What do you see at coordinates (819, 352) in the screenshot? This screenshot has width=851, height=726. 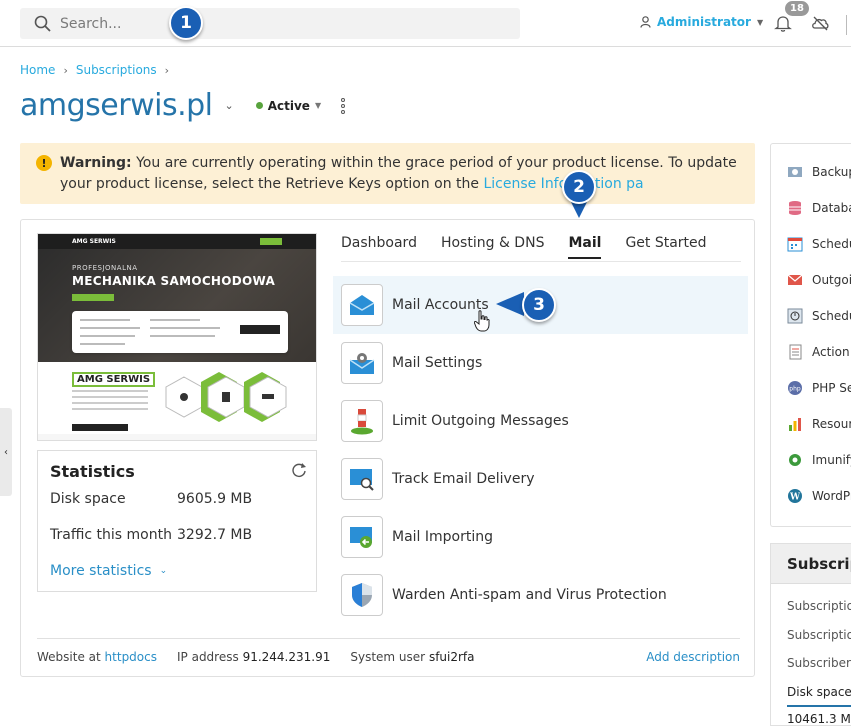 I see `sidebar-item-action-log: Action l` at bounding box center [819, 352].